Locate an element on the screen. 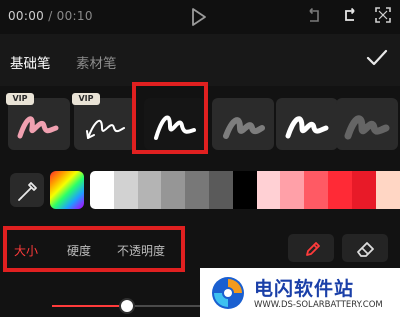 Image resolution: width=400 pixels, height=317 pixels. brush-bold-white is located at coordinates (307, 124).